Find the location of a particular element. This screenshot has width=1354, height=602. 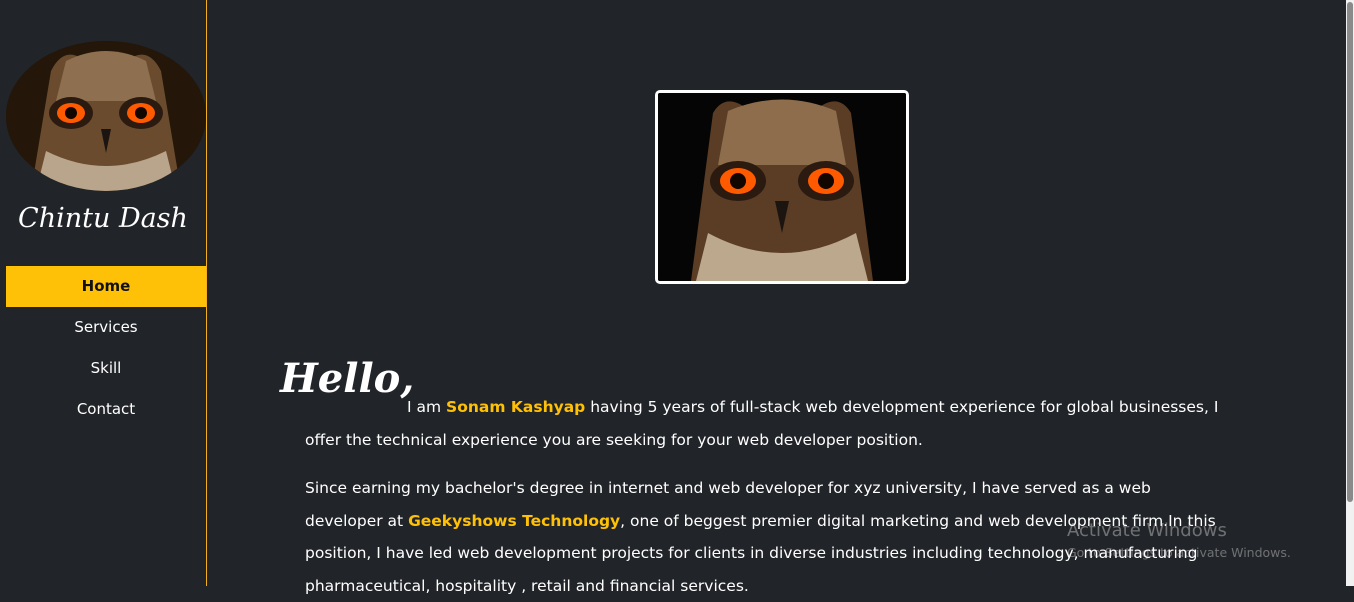

sidebar: Chintu Dash Home Services Skill Contact is located at coordinates (103, 293).